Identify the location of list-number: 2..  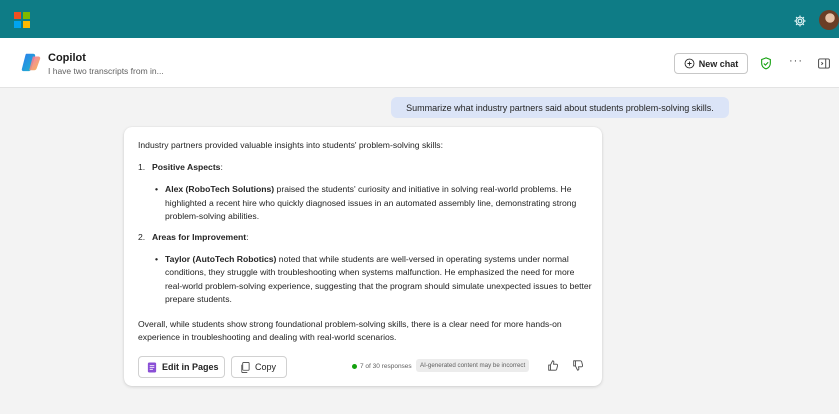
(142, 237).